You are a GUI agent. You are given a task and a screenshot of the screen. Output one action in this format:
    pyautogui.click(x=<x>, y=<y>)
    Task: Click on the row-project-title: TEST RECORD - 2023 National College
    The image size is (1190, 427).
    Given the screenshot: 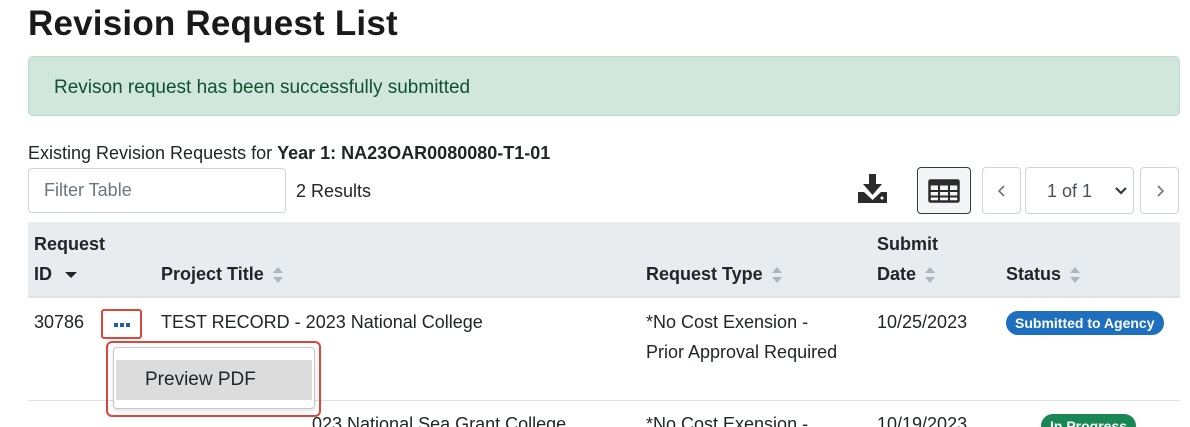 What is the action you would take?
    pyautogui.click(x=322, y=322)
    